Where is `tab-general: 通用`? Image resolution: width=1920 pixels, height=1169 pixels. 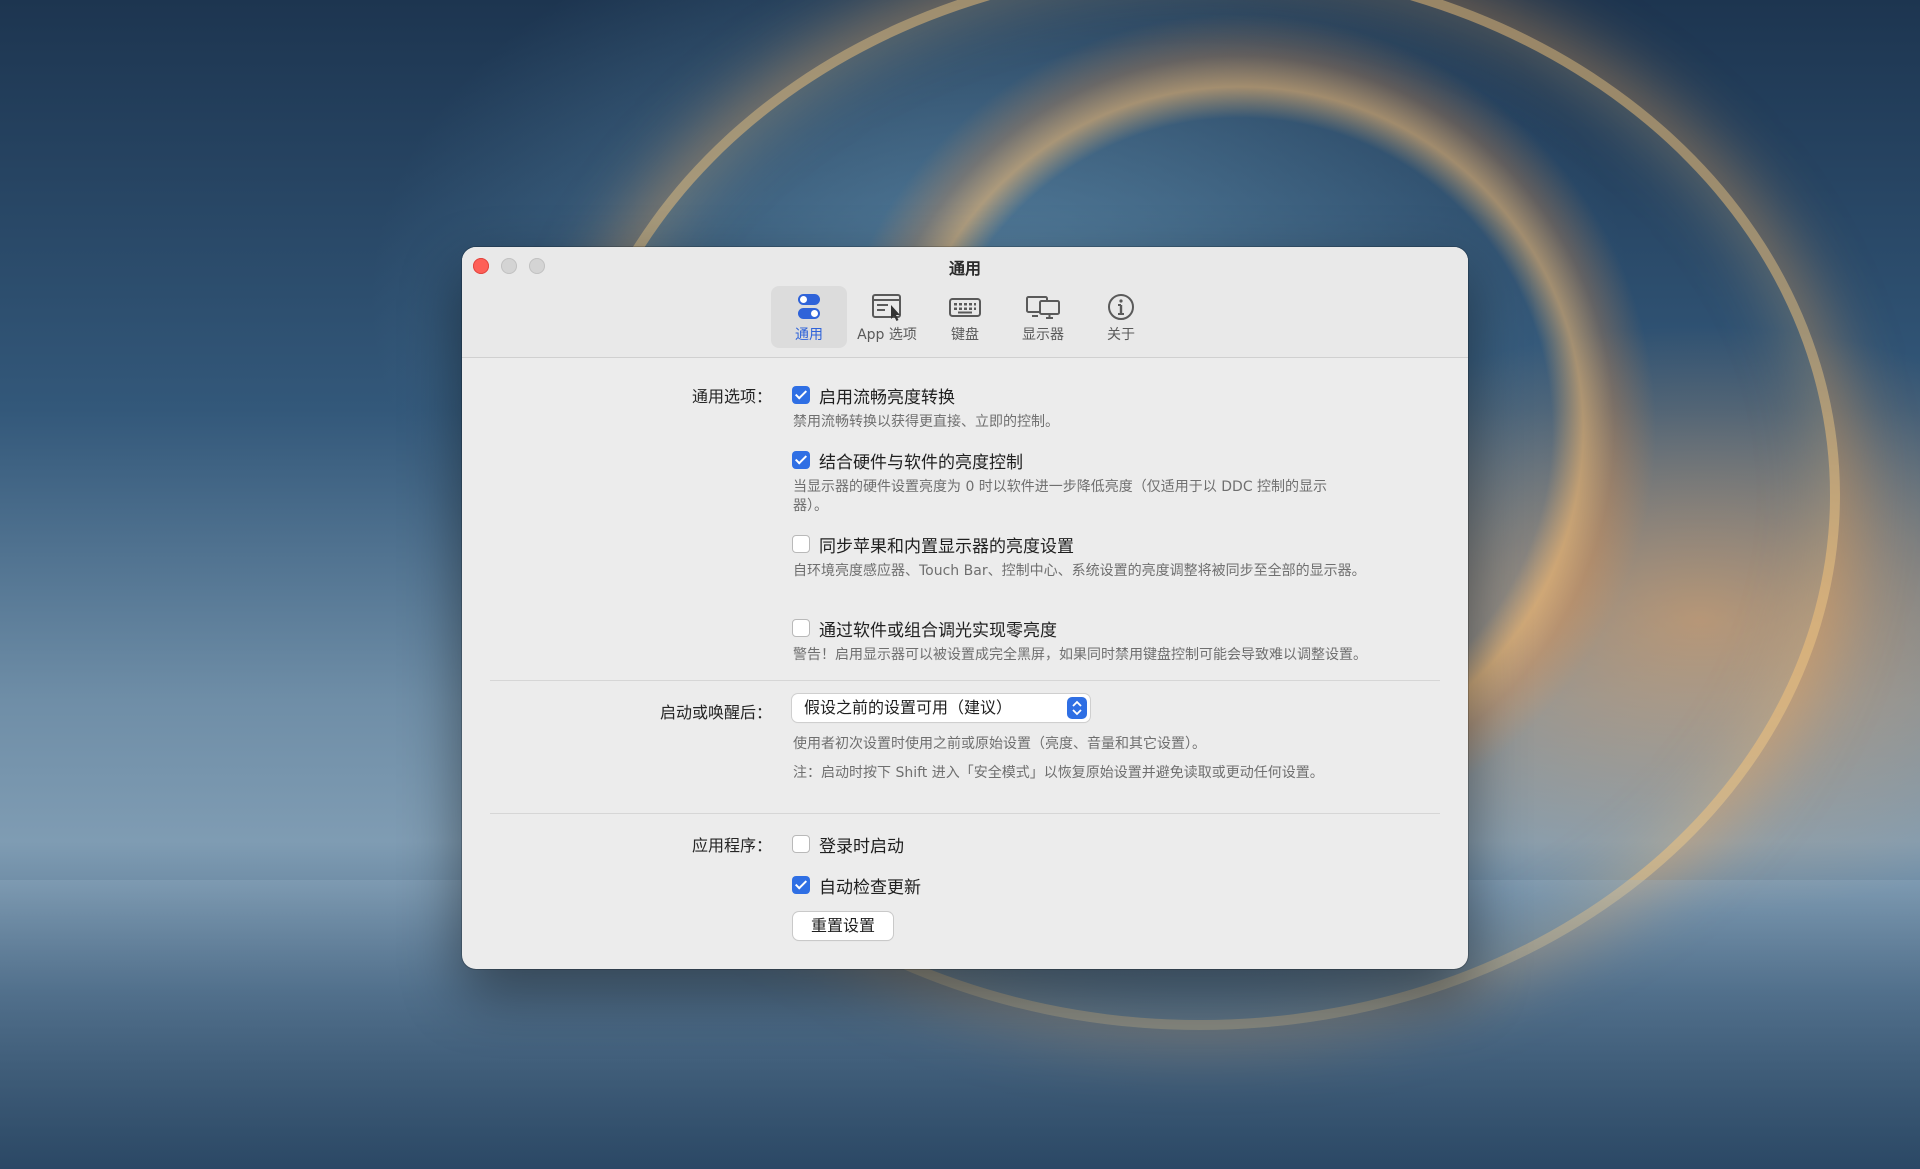 tab-general: 通用 is located at coordinates (809, 317).